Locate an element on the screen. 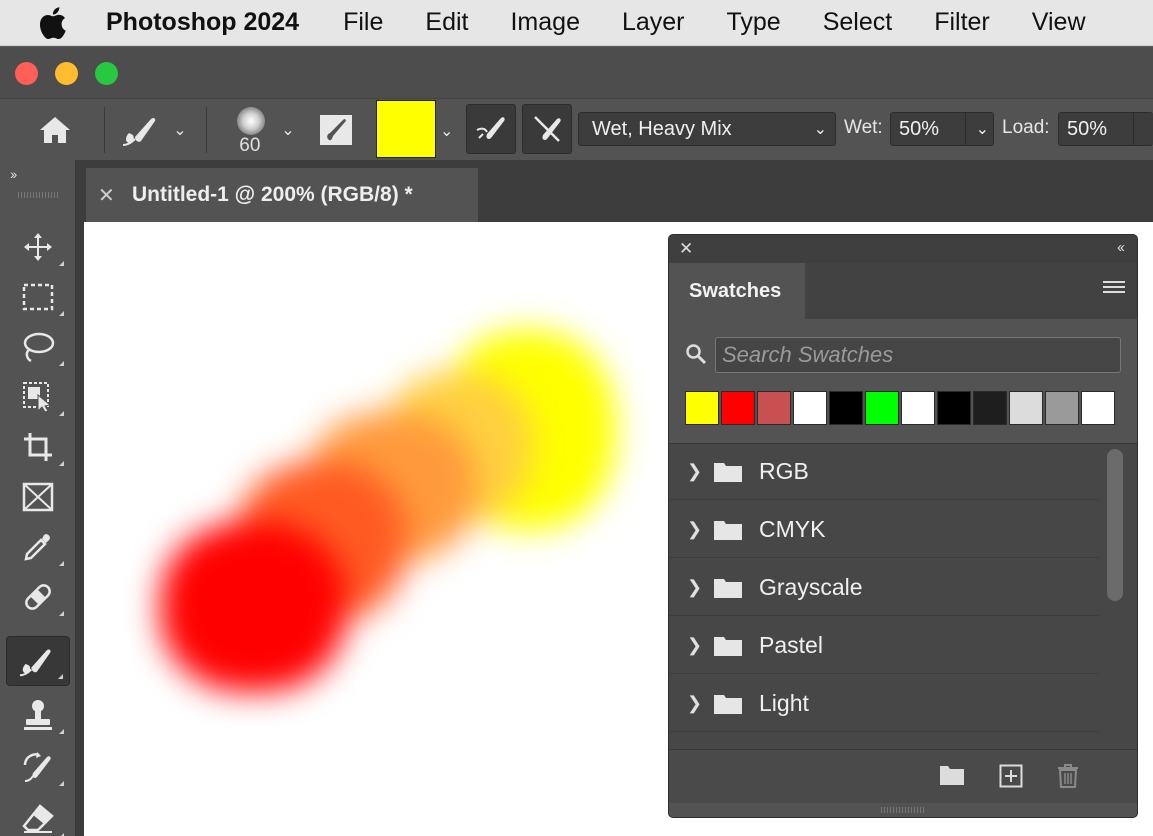  toolbar-grip is located at coordinates (38, 195).